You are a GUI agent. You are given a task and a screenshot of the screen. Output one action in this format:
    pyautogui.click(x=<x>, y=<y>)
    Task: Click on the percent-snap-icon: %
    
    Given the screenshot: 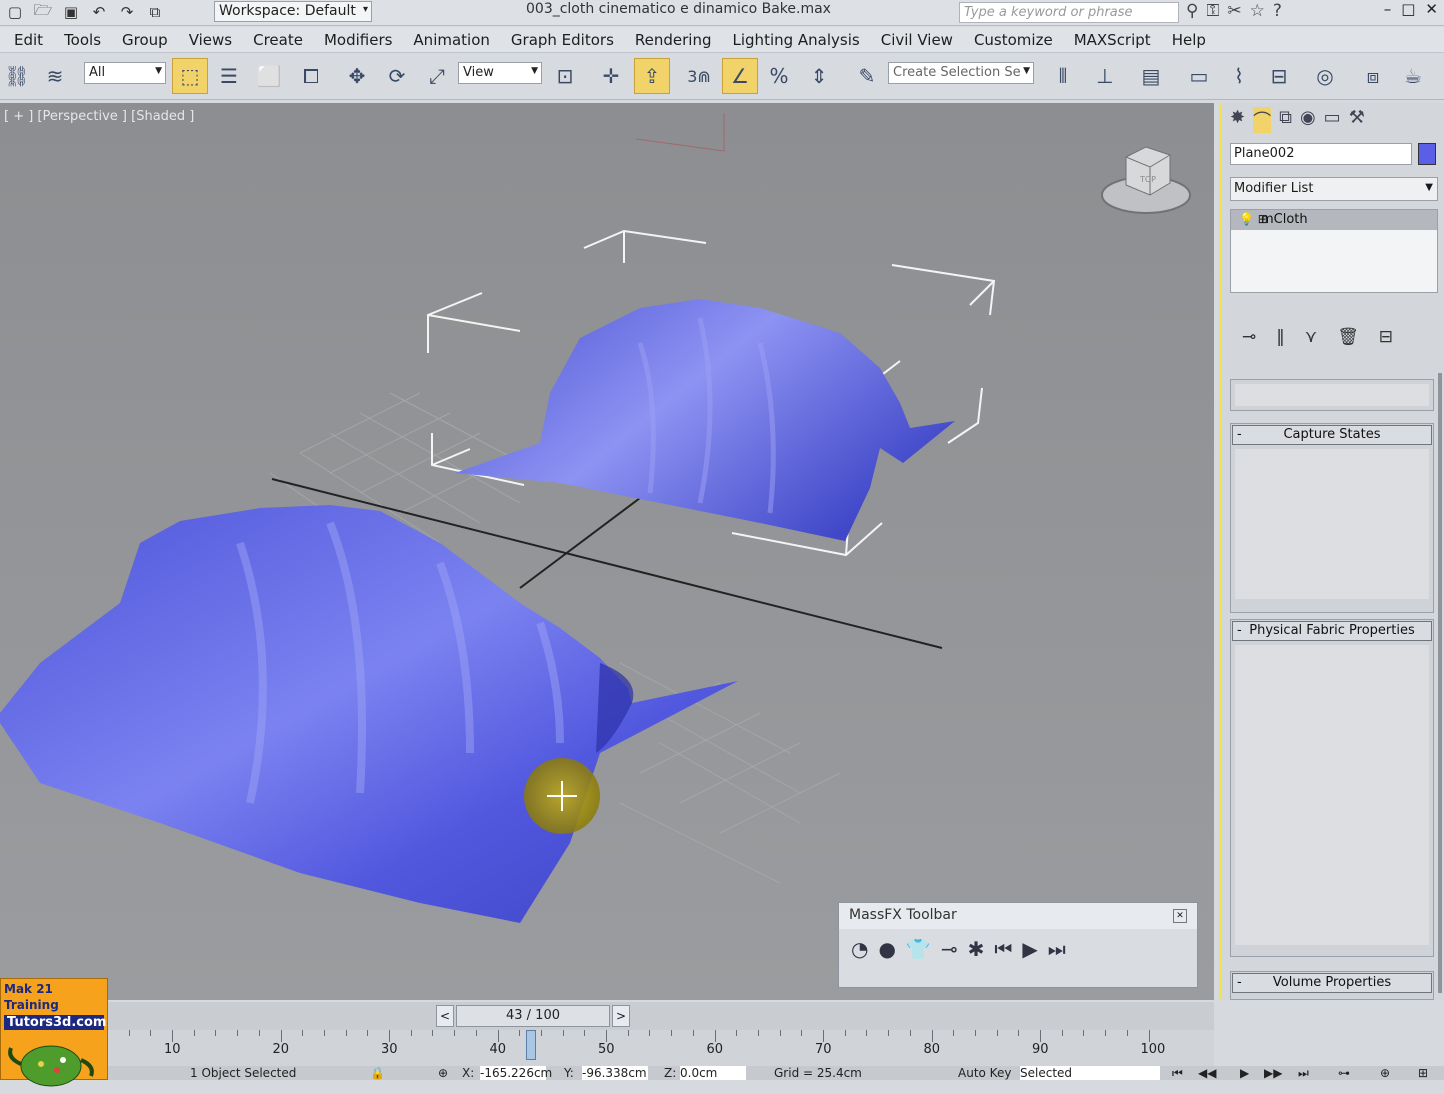 What is the action you would take?
    pyautogui.click(x=779, y=76)
    